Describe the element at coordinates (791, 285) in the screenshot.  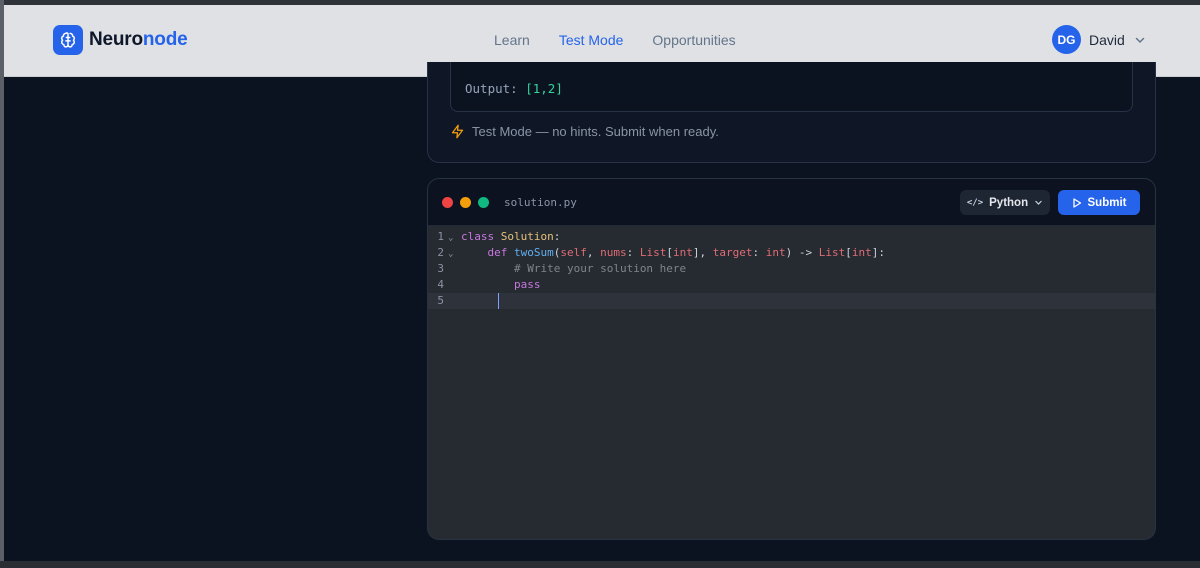
I see `code-line: 4 pass` at that location.